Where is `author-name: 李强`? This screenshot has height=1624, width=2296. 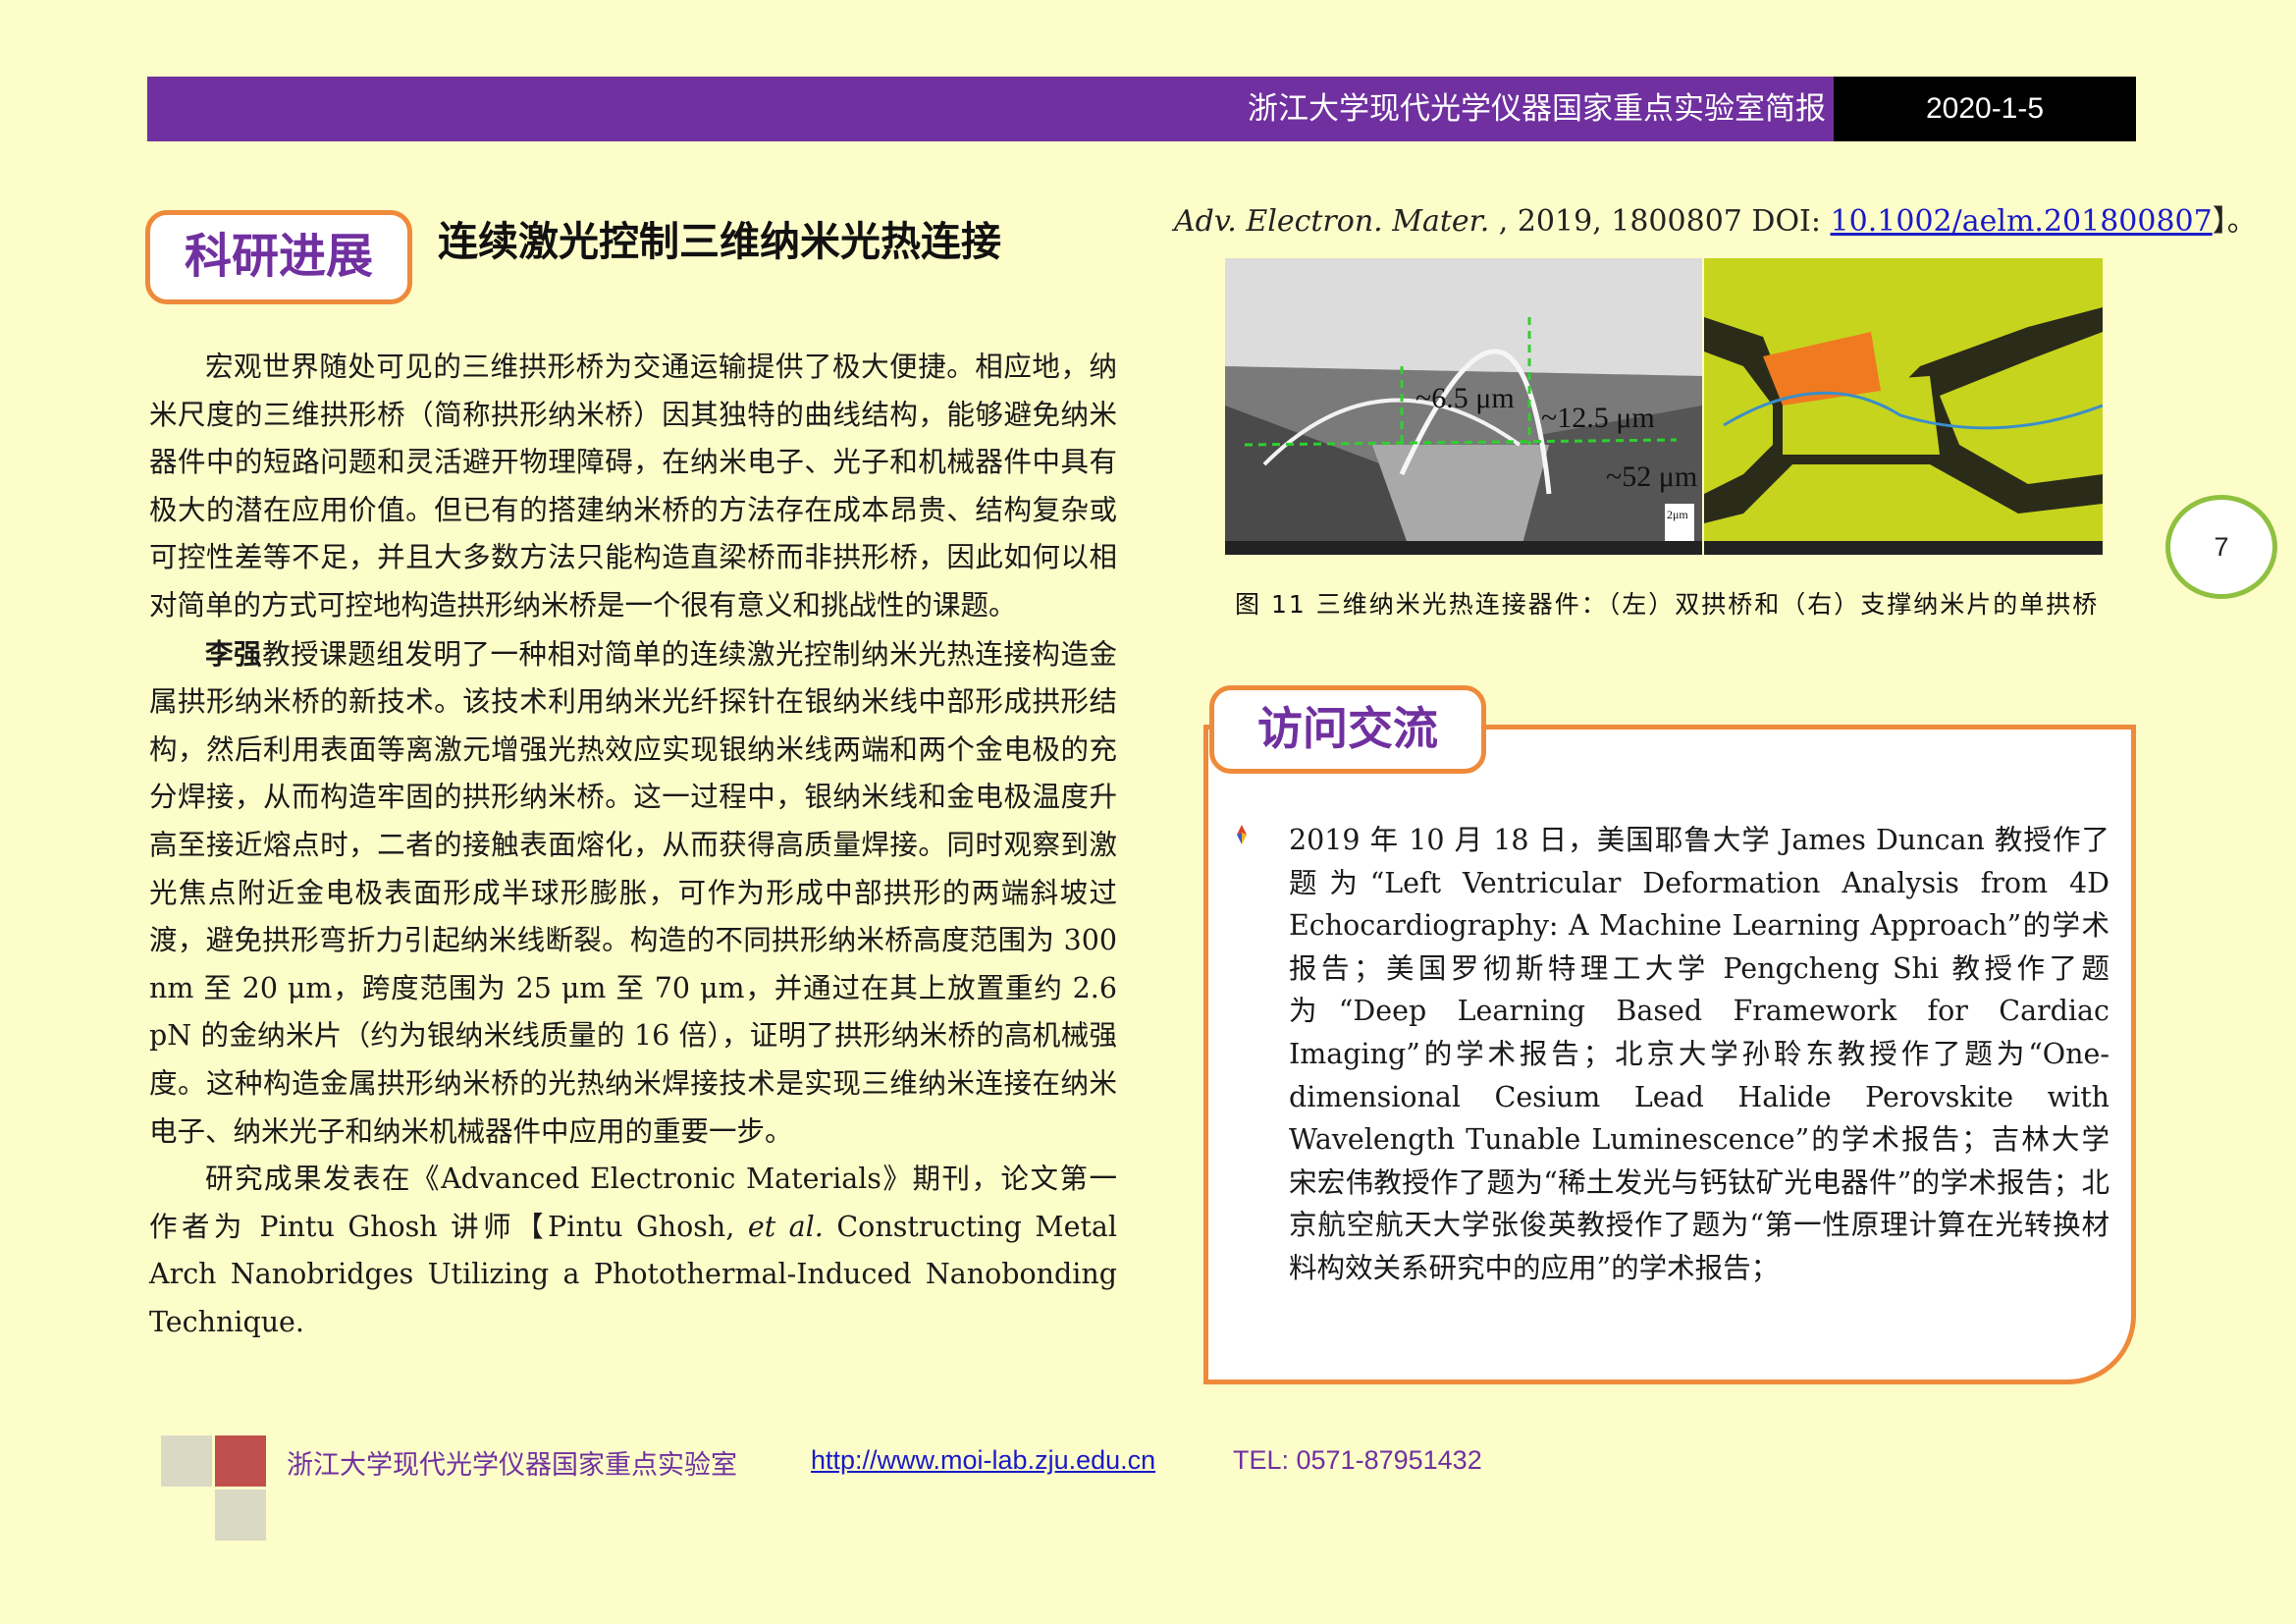
author-name: 李强 is located at coordinates (234, 653).